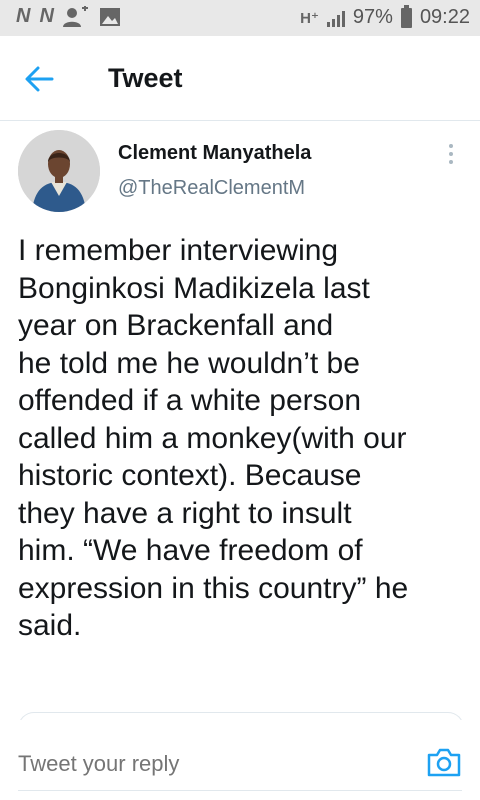 The image size is (480, 800). I want to click on reply-bar, so click(240, 760).